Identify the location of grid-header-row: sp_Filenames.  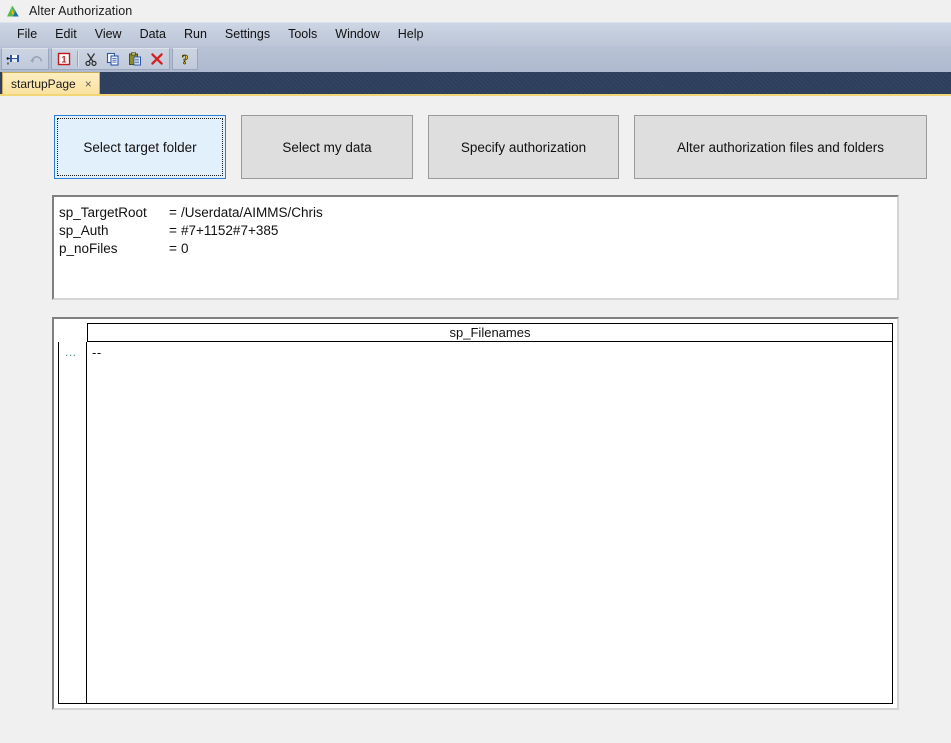
(475, 332).